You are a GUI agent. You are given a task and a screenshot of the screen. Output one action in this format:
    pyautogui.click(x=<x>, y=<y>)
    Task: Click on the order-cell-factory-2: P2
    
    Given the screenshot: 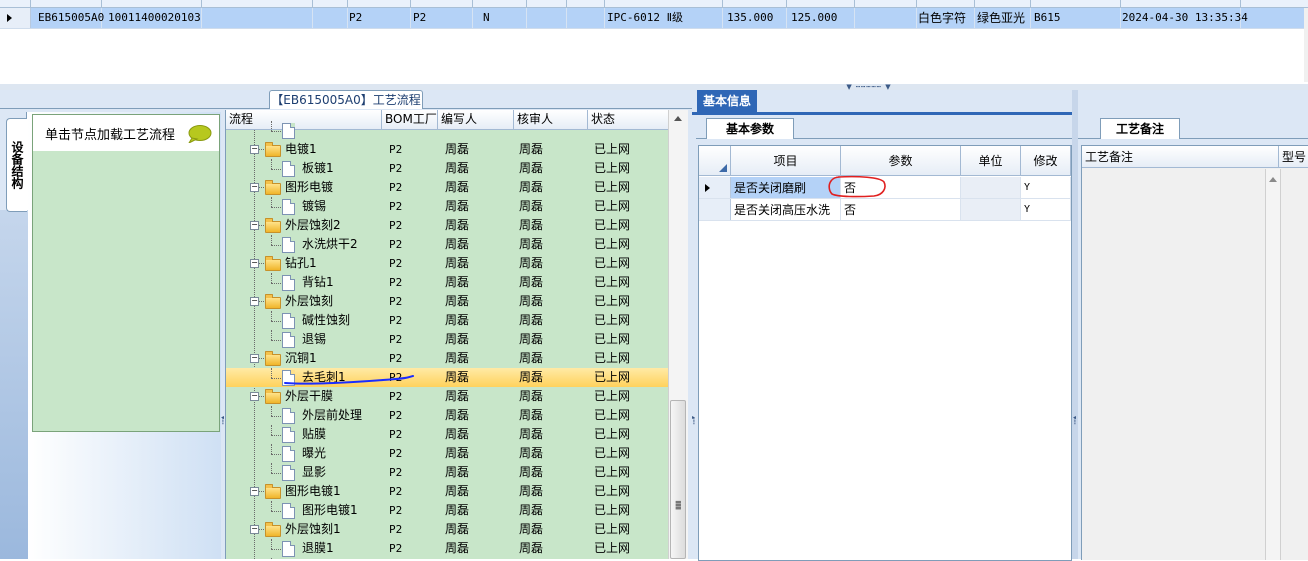 What is the action you would take?
    pyautogui.click(x=419, y=18)
    